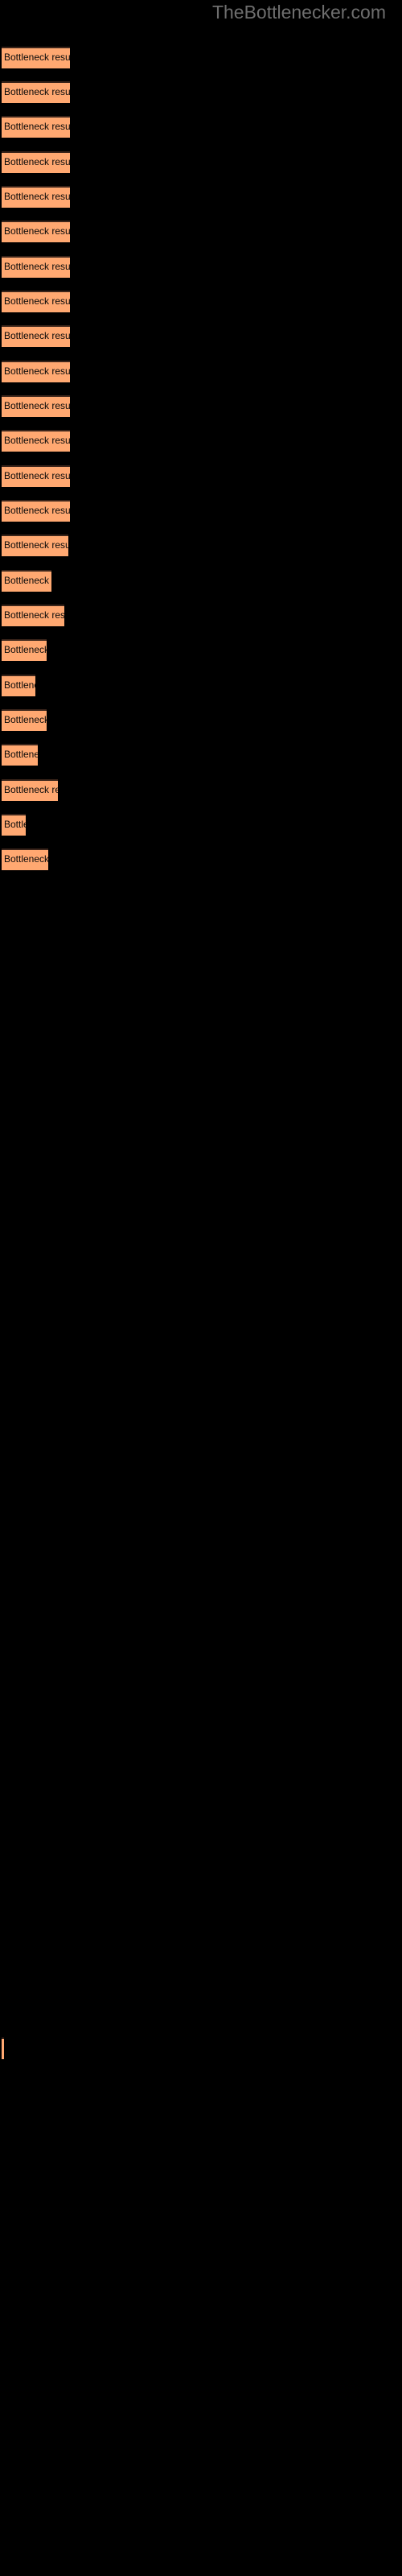 This screenshot has width=402, height=2576. I want to click on bar, so click(3, 2048).